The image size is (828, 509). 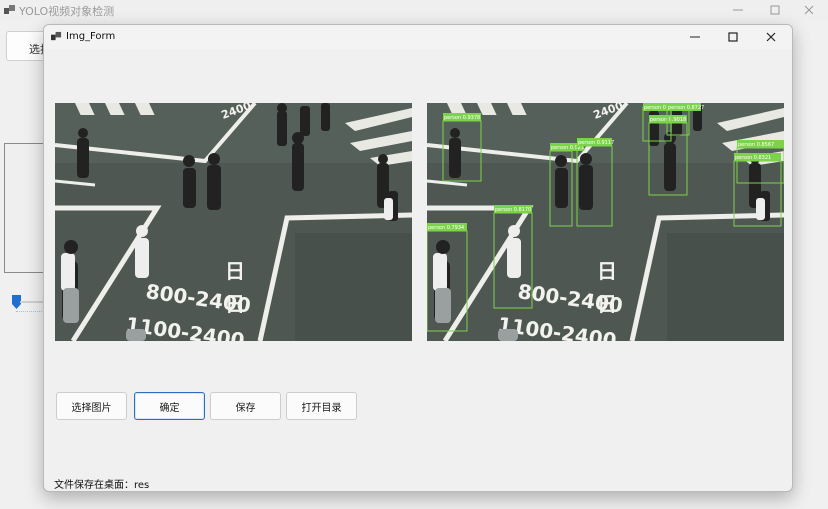 I want to click on open-directory-button: 打开目录, so click(x=321, y=406).